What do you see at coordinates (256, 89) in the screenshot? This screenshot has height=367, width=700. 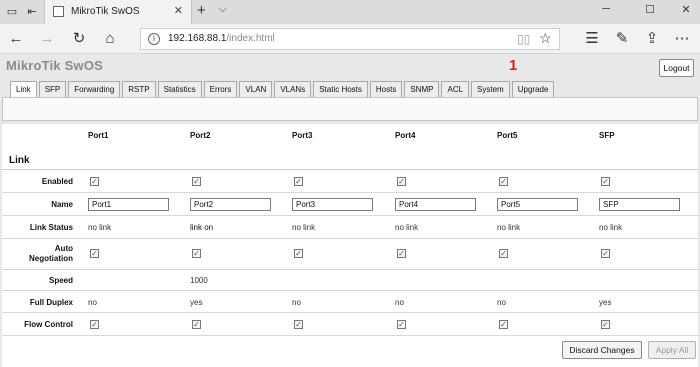 I see `tab-vlan: VLAN` at bounding box center [256, 89].